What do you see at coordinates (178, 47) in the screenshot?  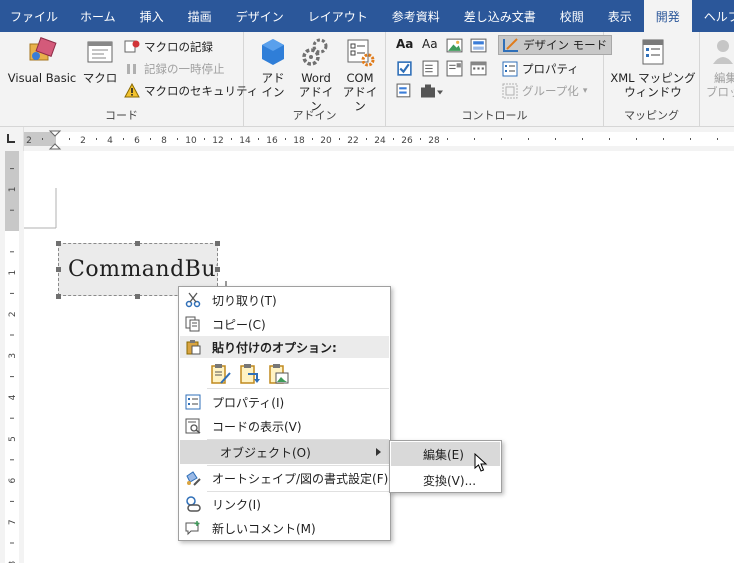 I see `record-macro-label: マクロの記録` at bounding box center [178, 47].